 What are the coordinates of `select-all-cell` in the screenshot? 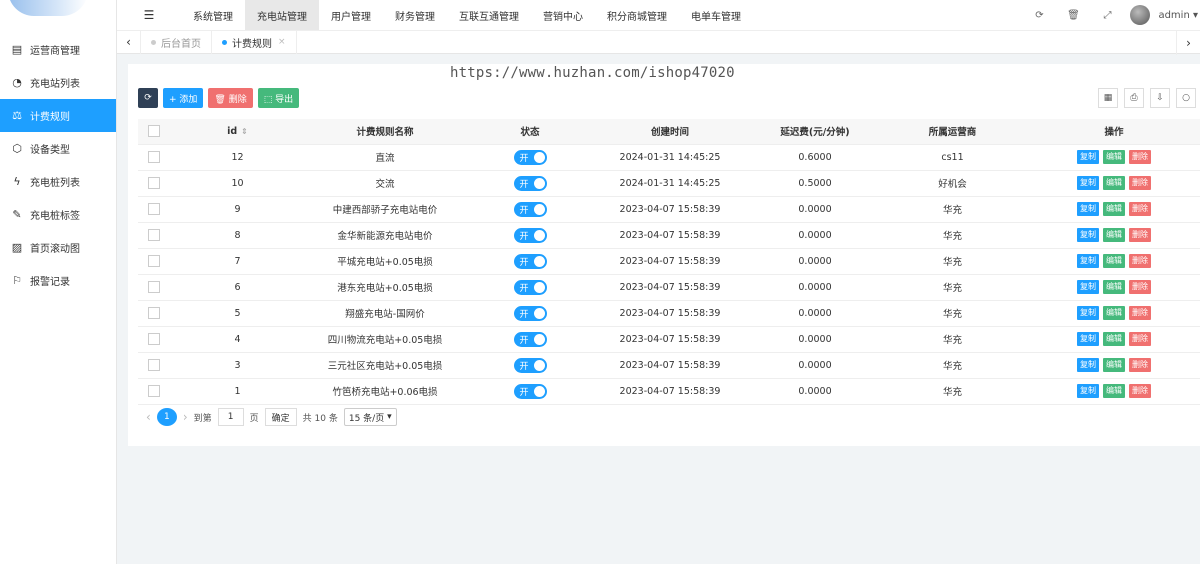 It's located at (154, 132).